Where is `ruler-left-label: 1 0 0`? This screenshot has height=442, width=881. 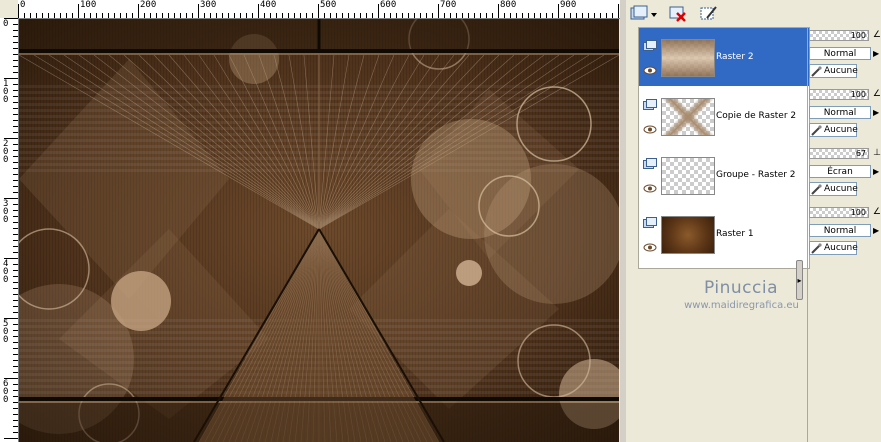
ruler-left-label: 1 0 0 is located at coordinates (6, 92).